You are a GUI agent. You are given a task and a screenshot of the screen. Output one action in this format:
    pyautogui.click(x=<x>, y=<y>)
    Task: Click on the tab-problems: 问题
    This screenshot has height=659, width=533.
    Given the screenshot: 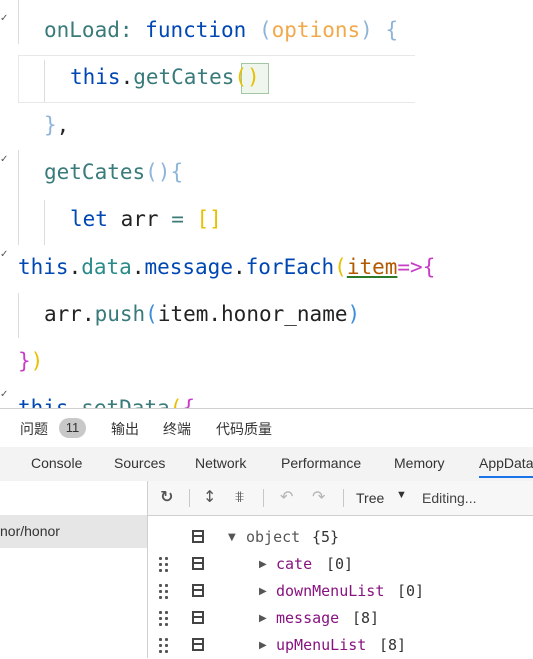 What is the action you would take?
    pyautogui.click(x=34, y=429)
    